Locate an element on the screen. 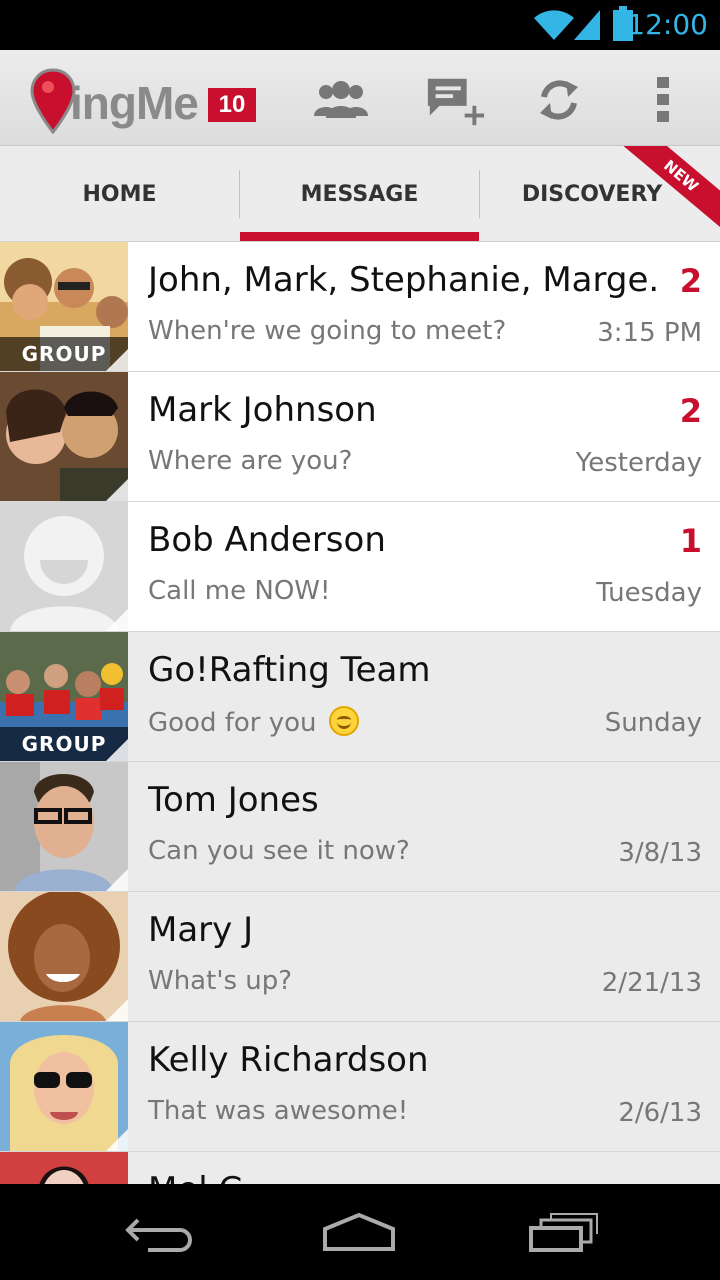  list-item: Mary J What's up? 2/21/13 is located at coordinates (360, 957).